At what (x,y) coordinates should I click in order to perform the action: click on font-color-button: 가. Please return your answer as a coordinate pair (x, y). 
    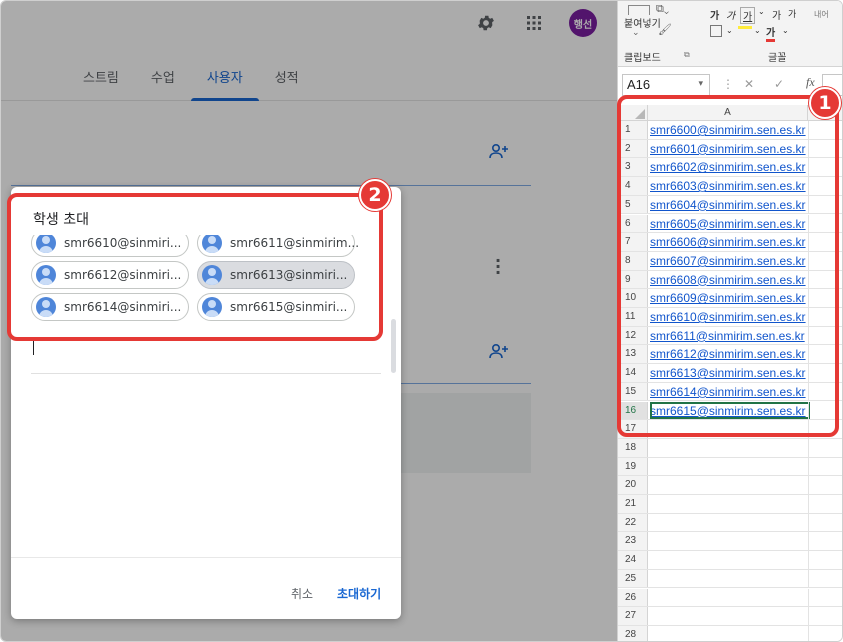
    Looking at the image, I should click on (771, 33).